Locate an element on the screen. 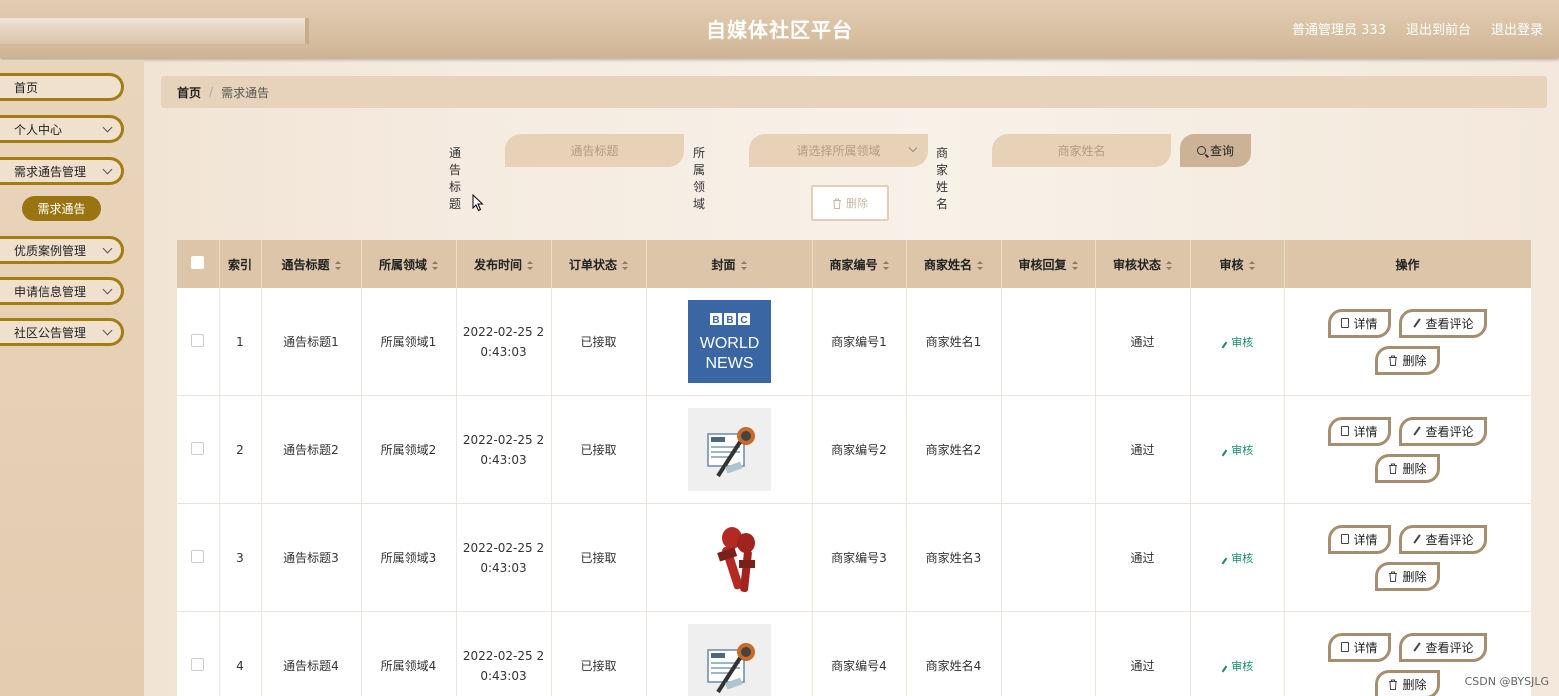  sidebar-subitem-demand-notice: 需求通告 is located at coordinates (61, 208).